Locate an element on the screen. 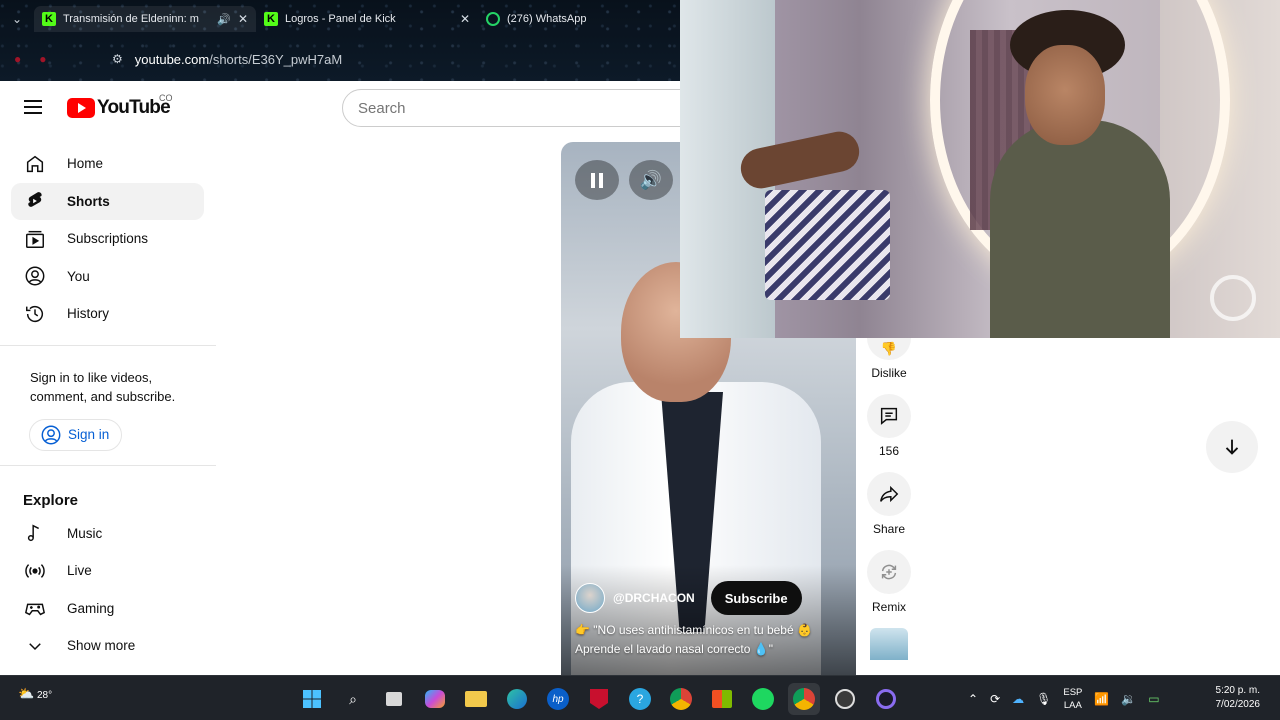 The width and height of the screenshot is (1280, 720). sidebar-item-label: Gaming is located at coordinates (91, 608).